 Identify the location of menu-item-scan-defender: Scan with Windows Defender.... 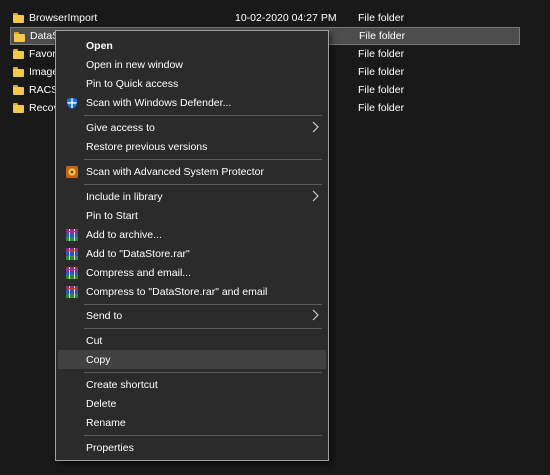
(192, 102).